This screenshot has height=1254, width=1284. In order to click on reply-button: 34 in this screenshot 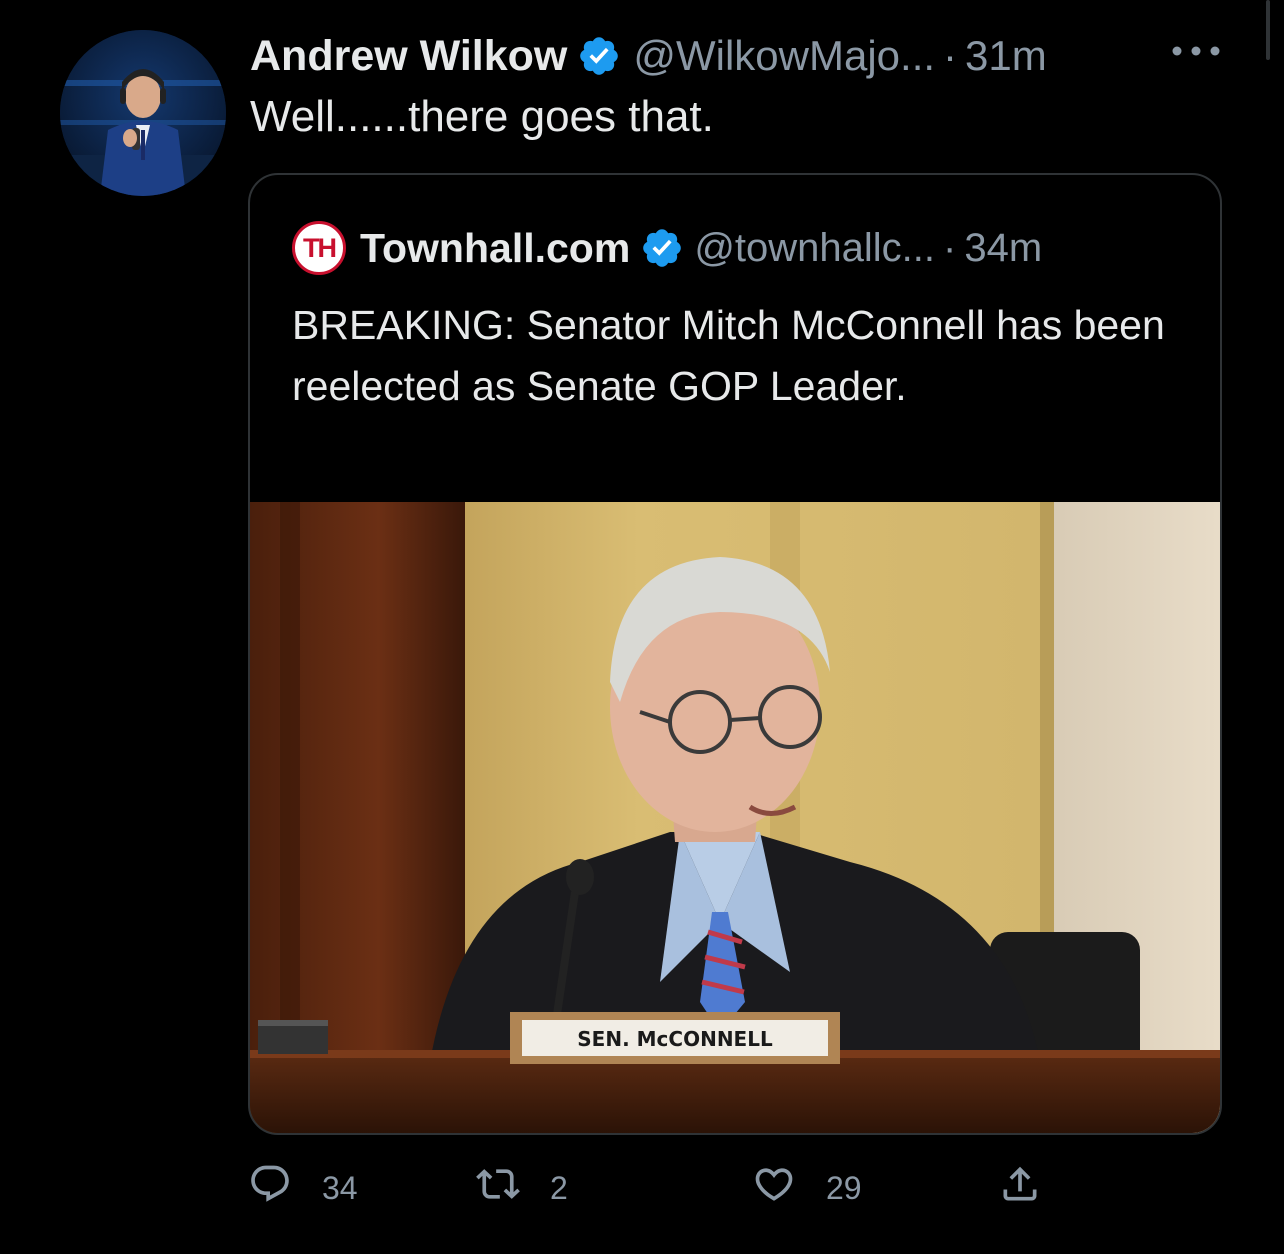, I will do `click(303, 1188)`.